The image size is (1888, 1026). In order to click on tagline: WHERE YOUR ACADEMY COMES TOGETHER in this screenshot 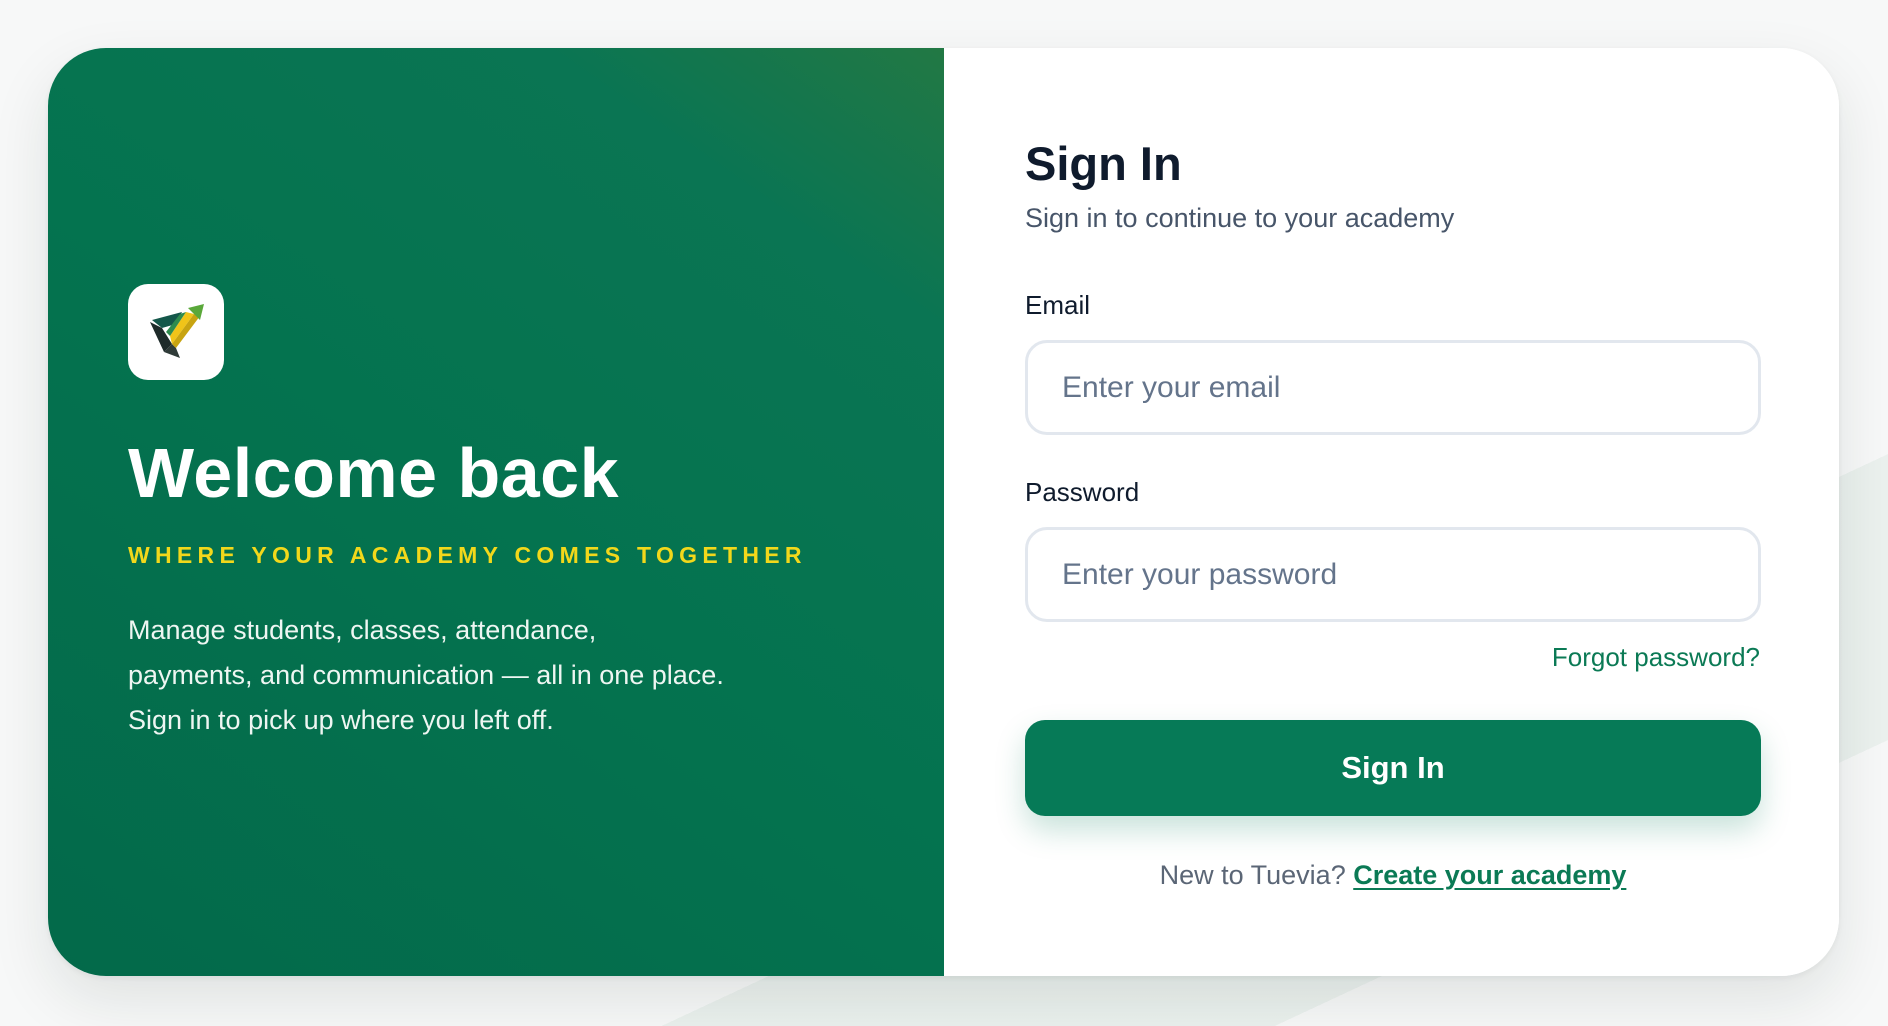, I will do `click(467, 555)`.